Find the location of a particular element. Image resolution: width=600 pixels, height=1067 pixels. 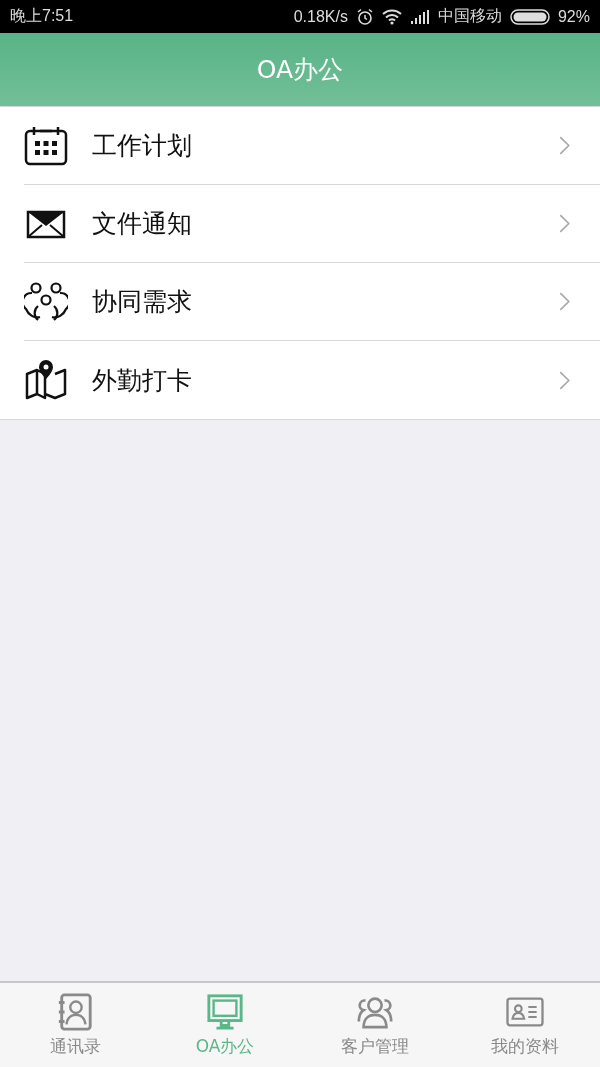

map-pin-icon is located at coordinates (46, 380).